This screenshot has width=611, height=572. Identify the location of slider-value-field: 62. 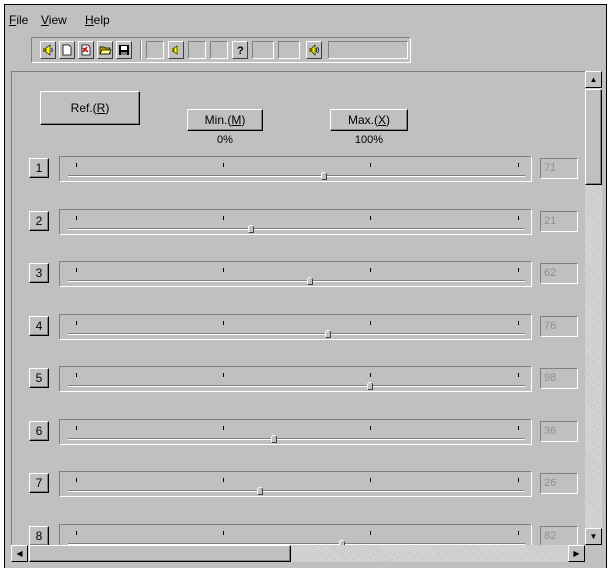
(559, 273).